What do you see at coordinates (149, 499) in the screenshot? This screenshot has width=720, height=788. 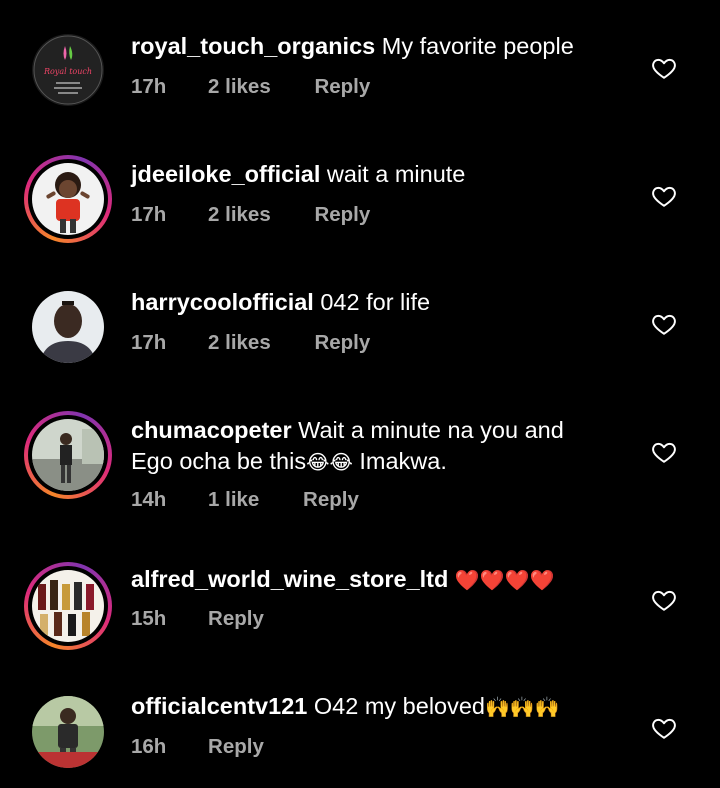 I see `timestamp: 14h` at bounding box center [149, 499].